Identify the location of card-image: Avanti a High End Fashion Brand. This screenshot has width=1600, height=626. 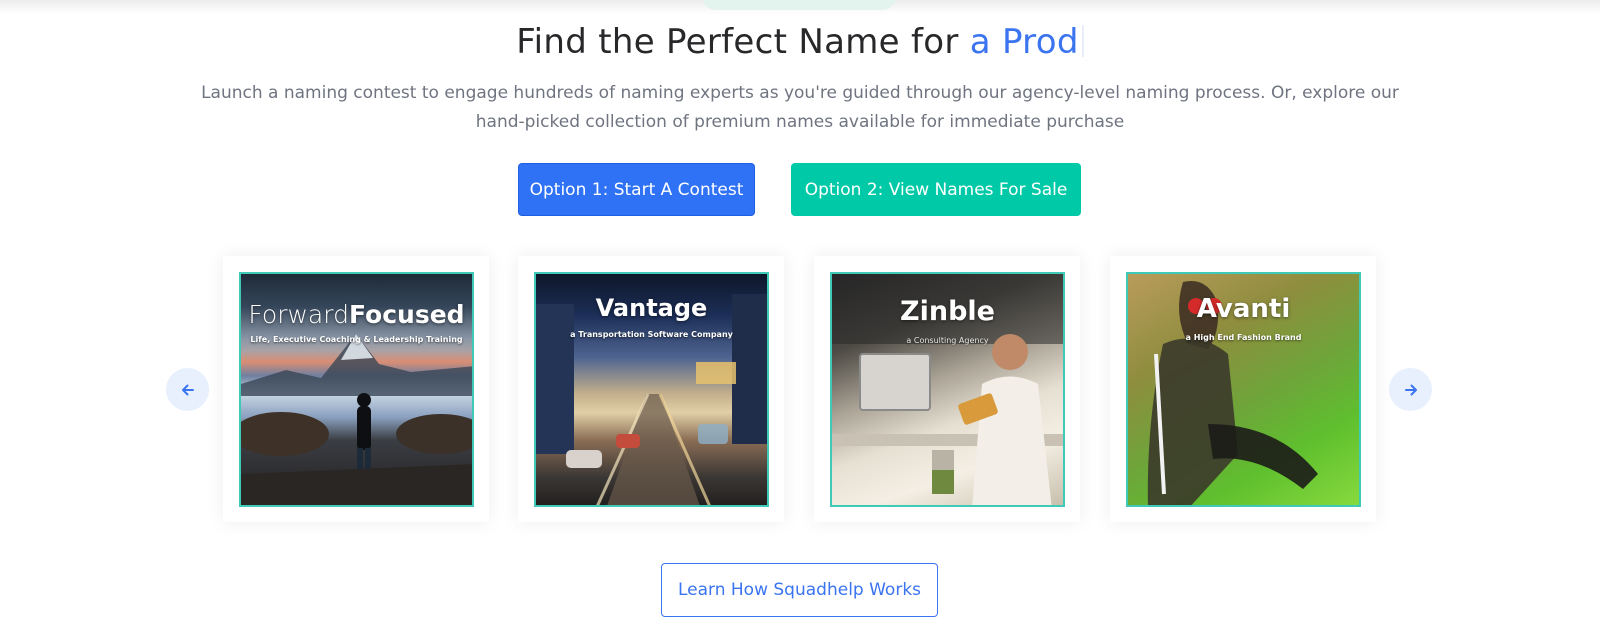
(1243, 389).